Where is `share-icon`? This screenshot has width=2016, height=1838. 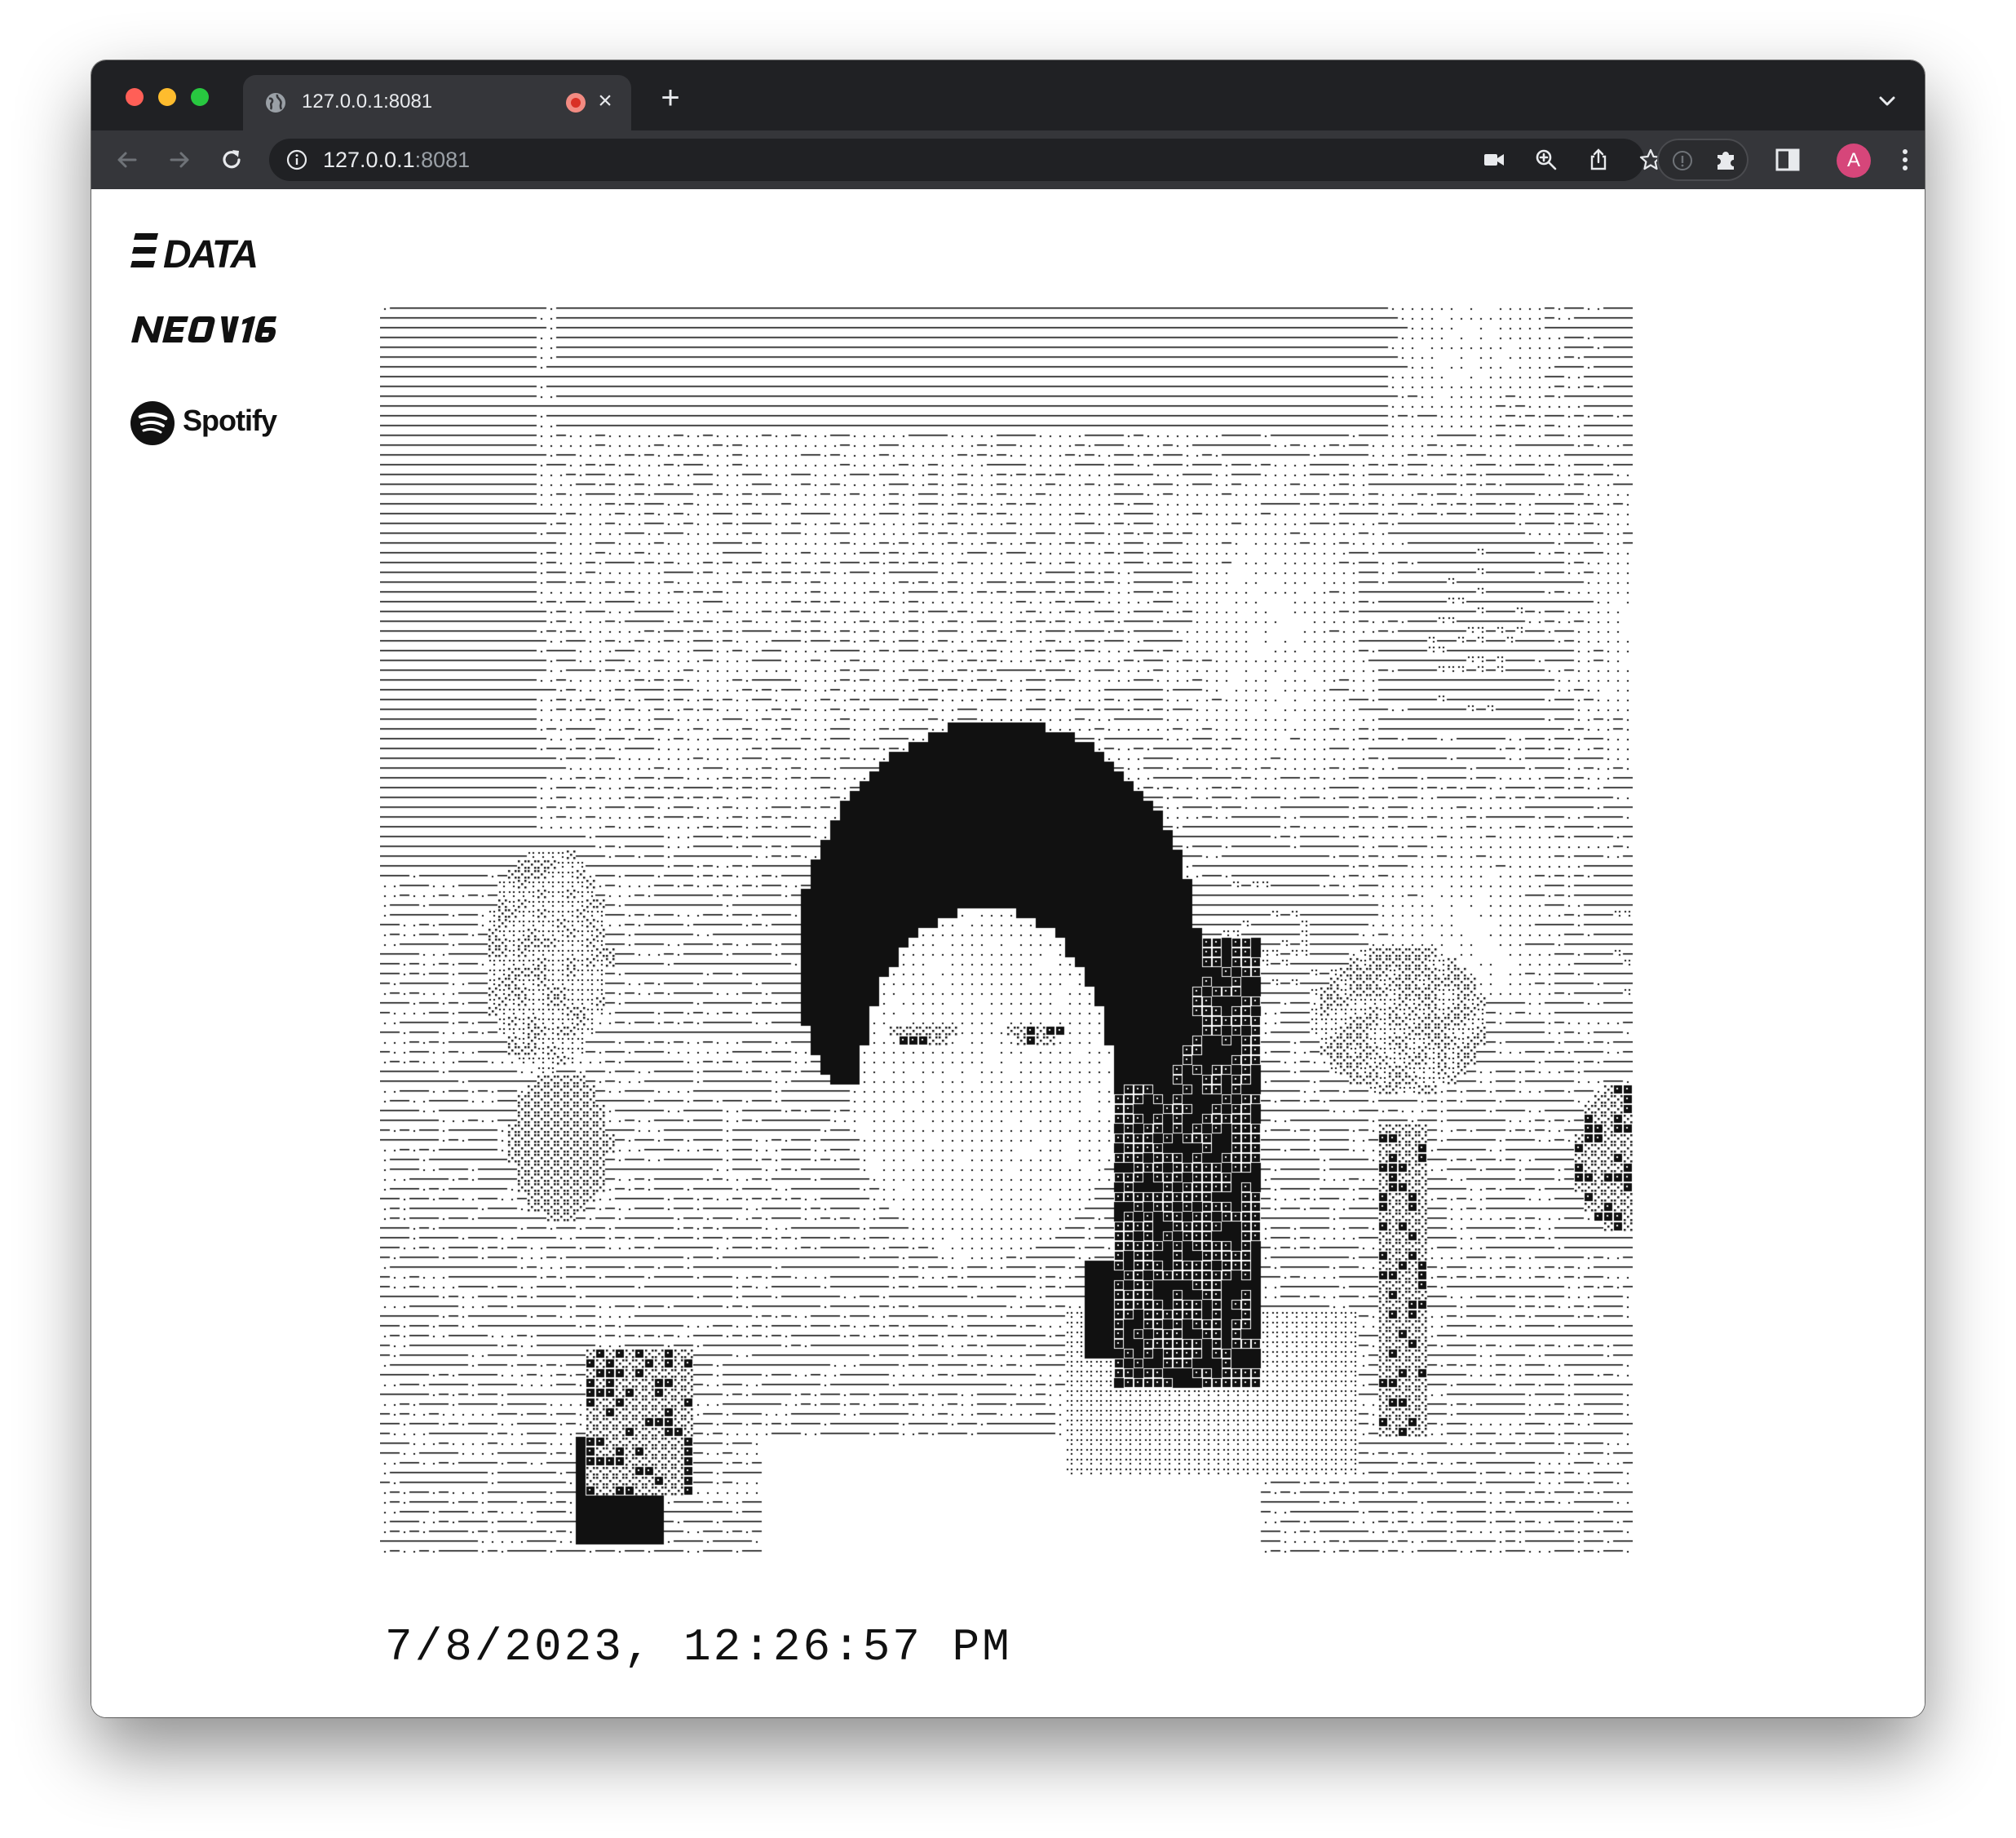 share-icon is located at coordinates (1598, 160).